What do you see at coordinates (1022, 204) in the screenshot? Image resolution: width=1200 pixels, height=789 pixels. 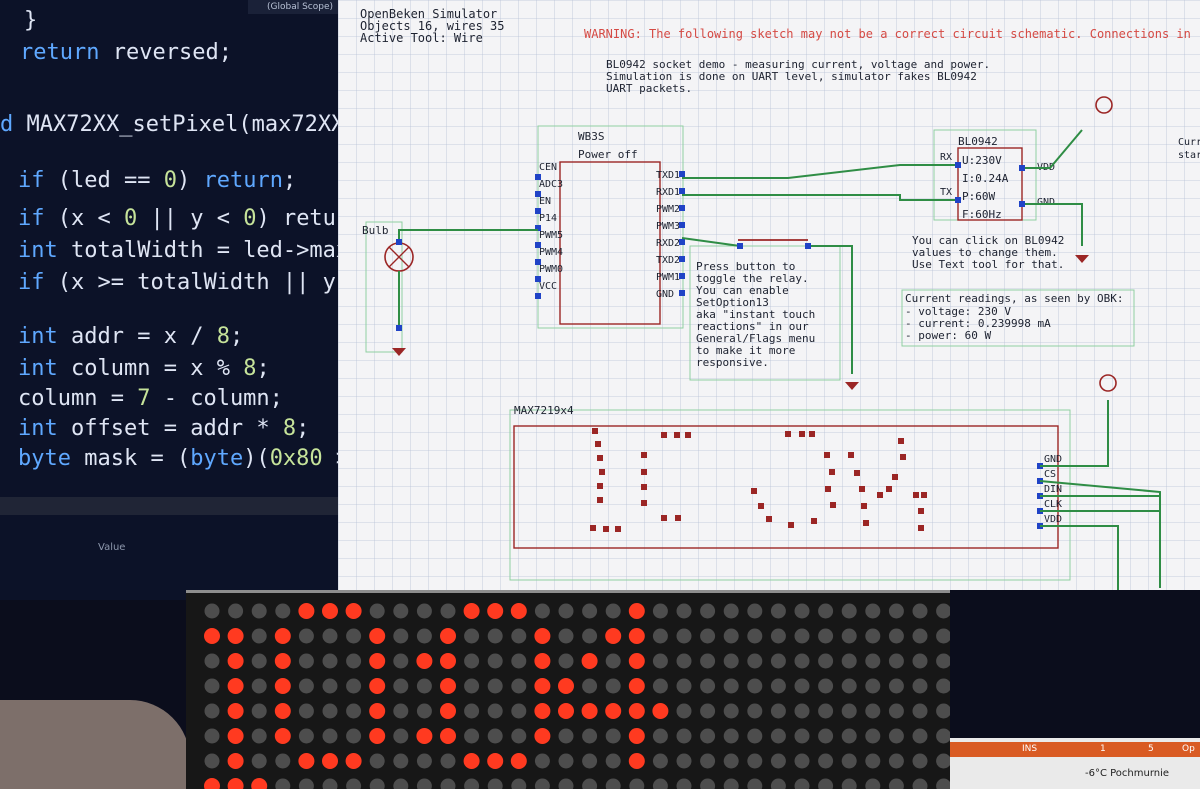 I see `bl-gnd-dot` at bounding box center [1022, 204].